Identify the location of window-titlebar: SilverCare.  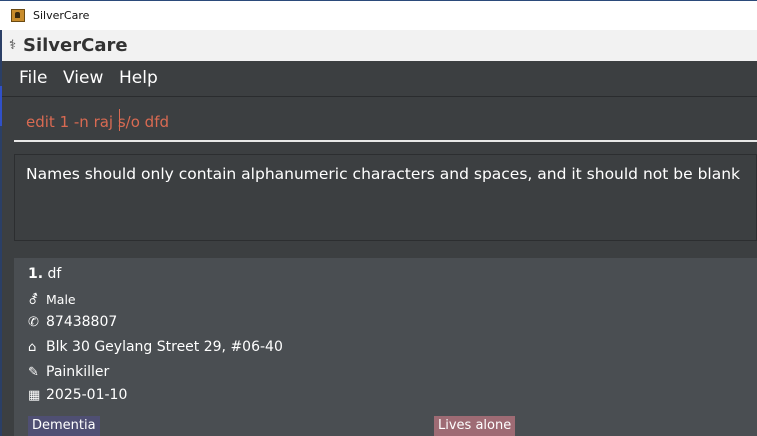
(378, 15).